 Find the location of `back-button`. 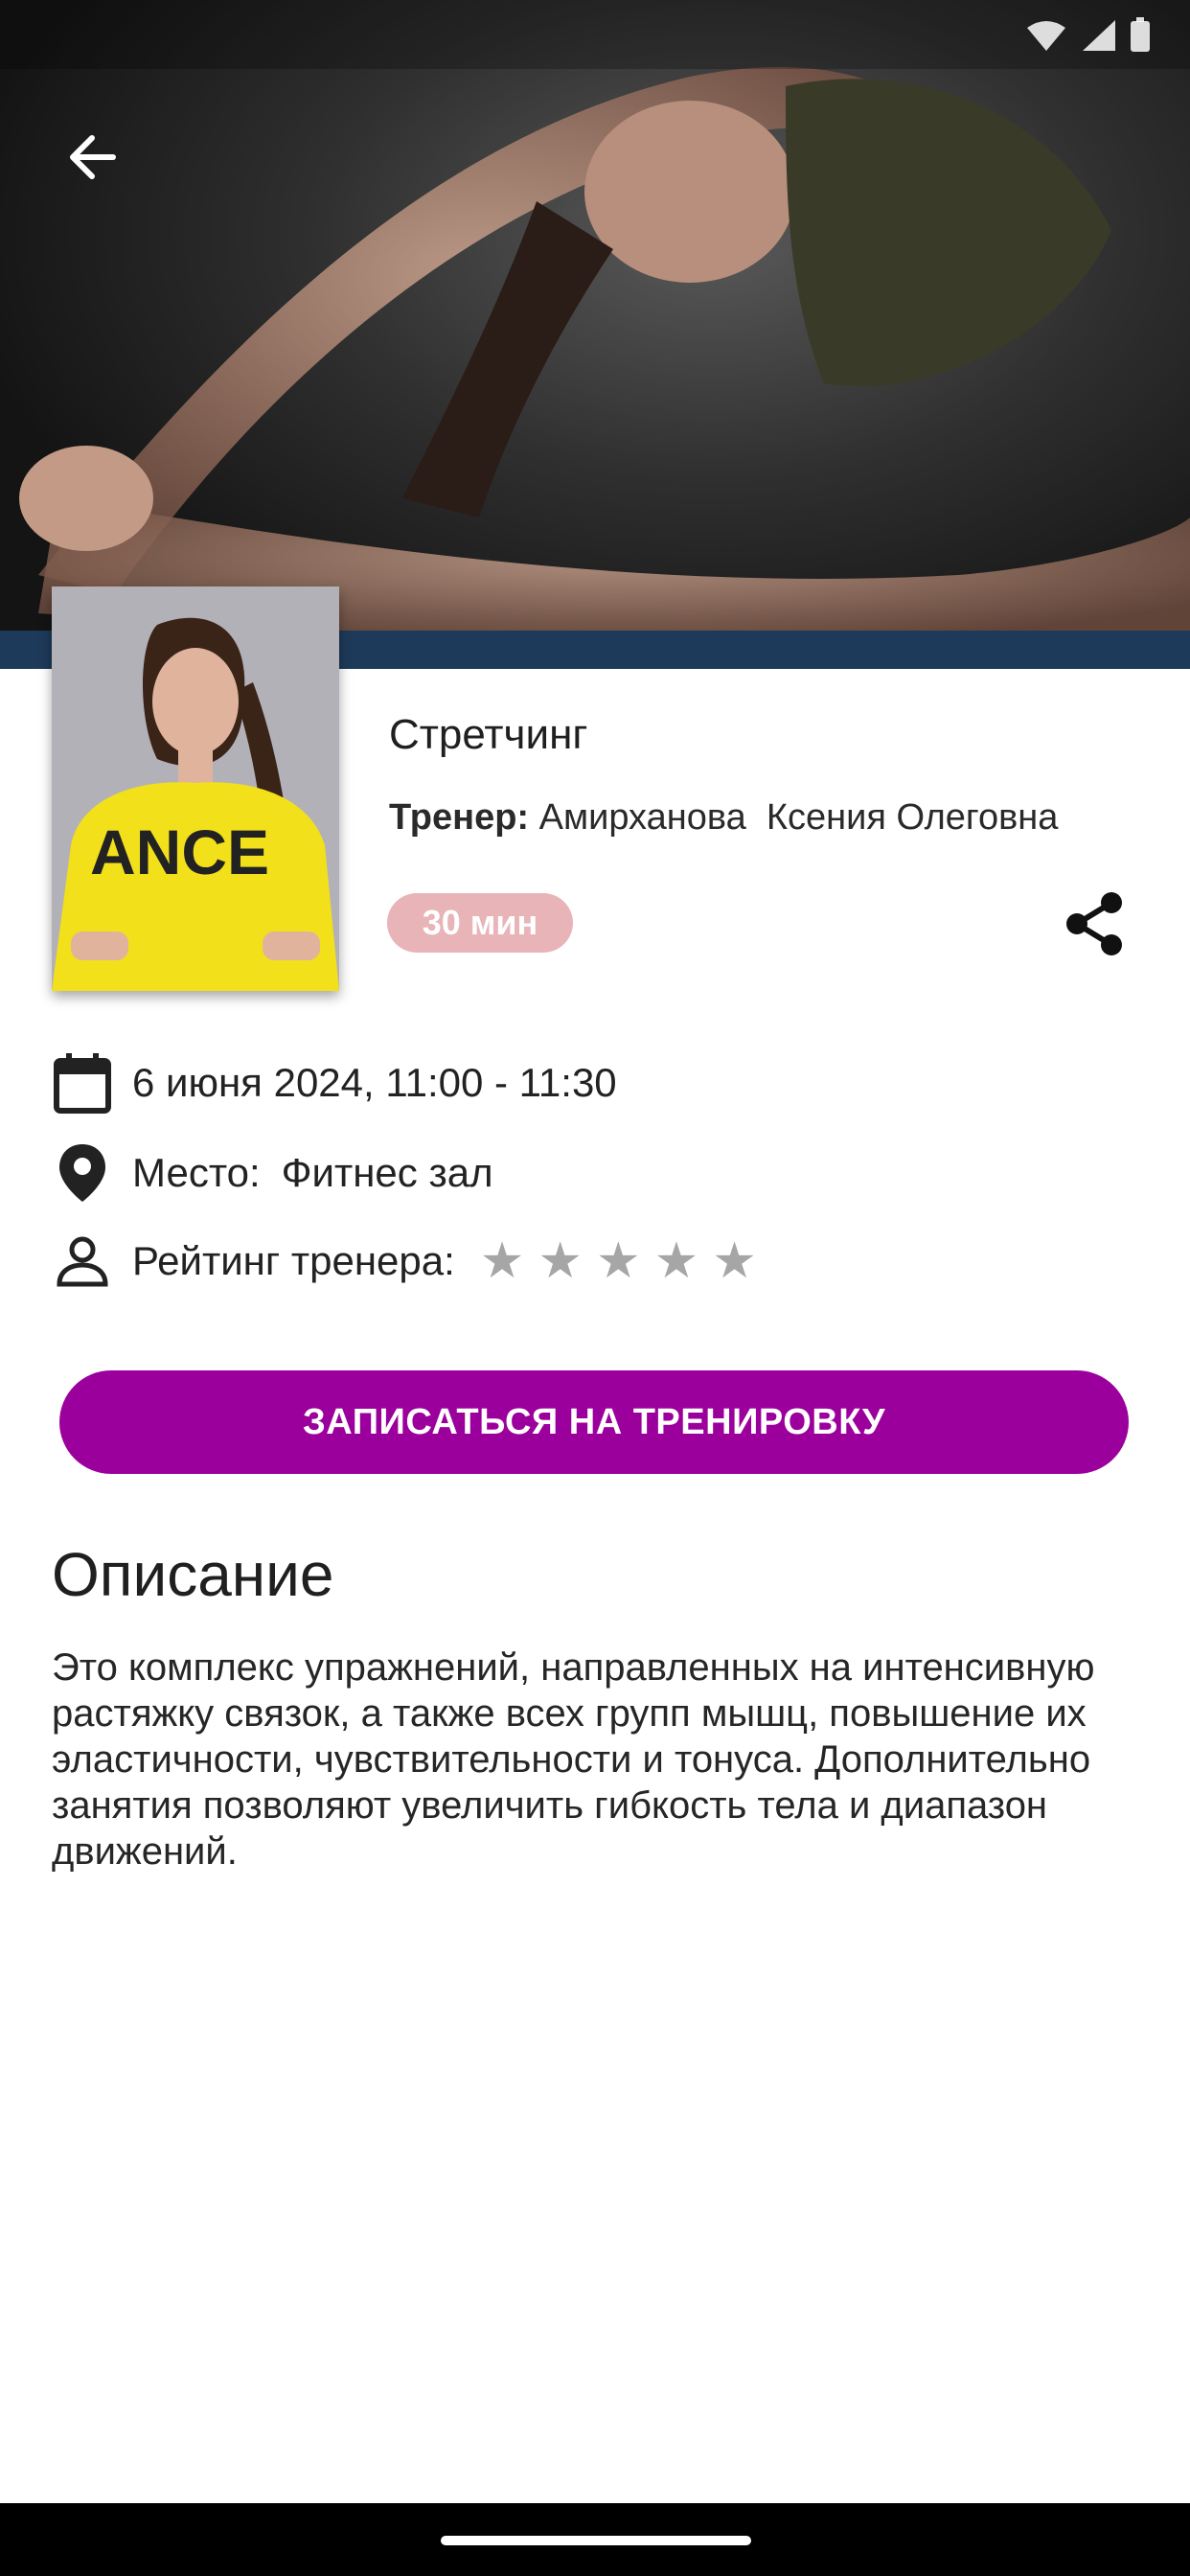

back-button is located at coordinates (92, 158).